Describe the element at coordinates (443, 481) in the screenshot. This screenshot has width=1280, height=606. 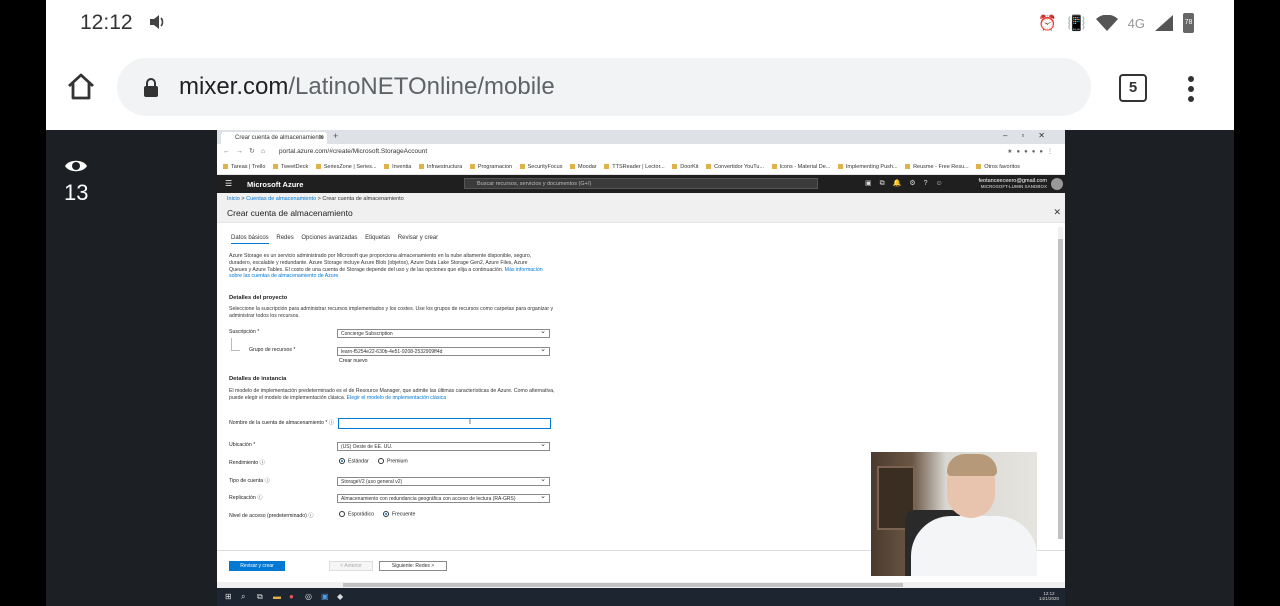
I see `account-type-select: StorageV2 (uso general v2)` at that location.